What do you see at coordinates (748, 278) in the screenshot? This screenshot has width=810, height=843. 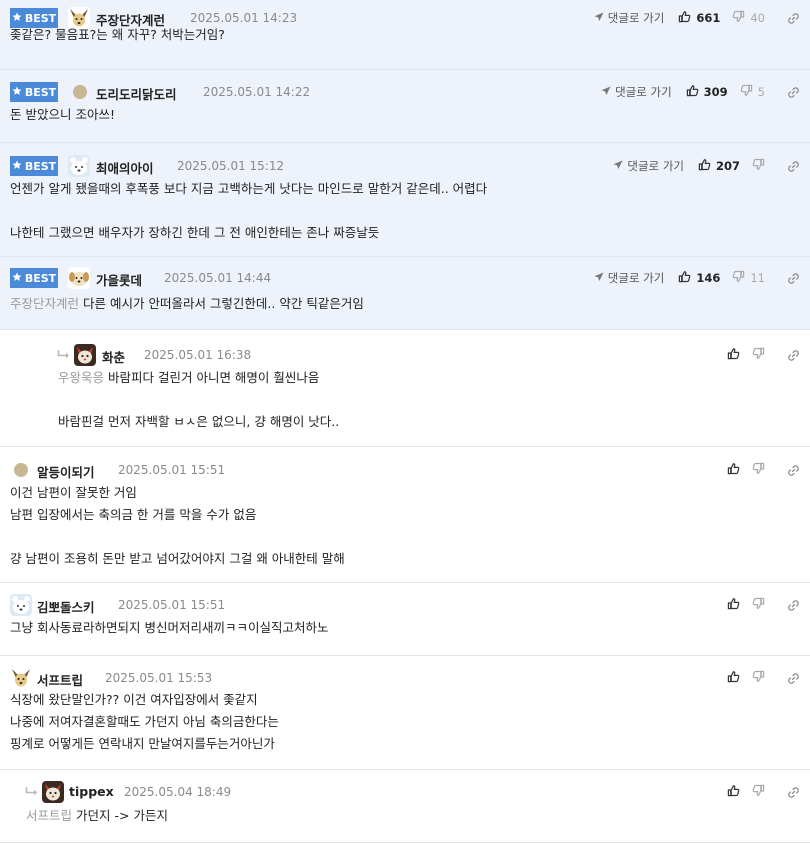 I see `dislike-button: 11` at bounding box center [748, 278].